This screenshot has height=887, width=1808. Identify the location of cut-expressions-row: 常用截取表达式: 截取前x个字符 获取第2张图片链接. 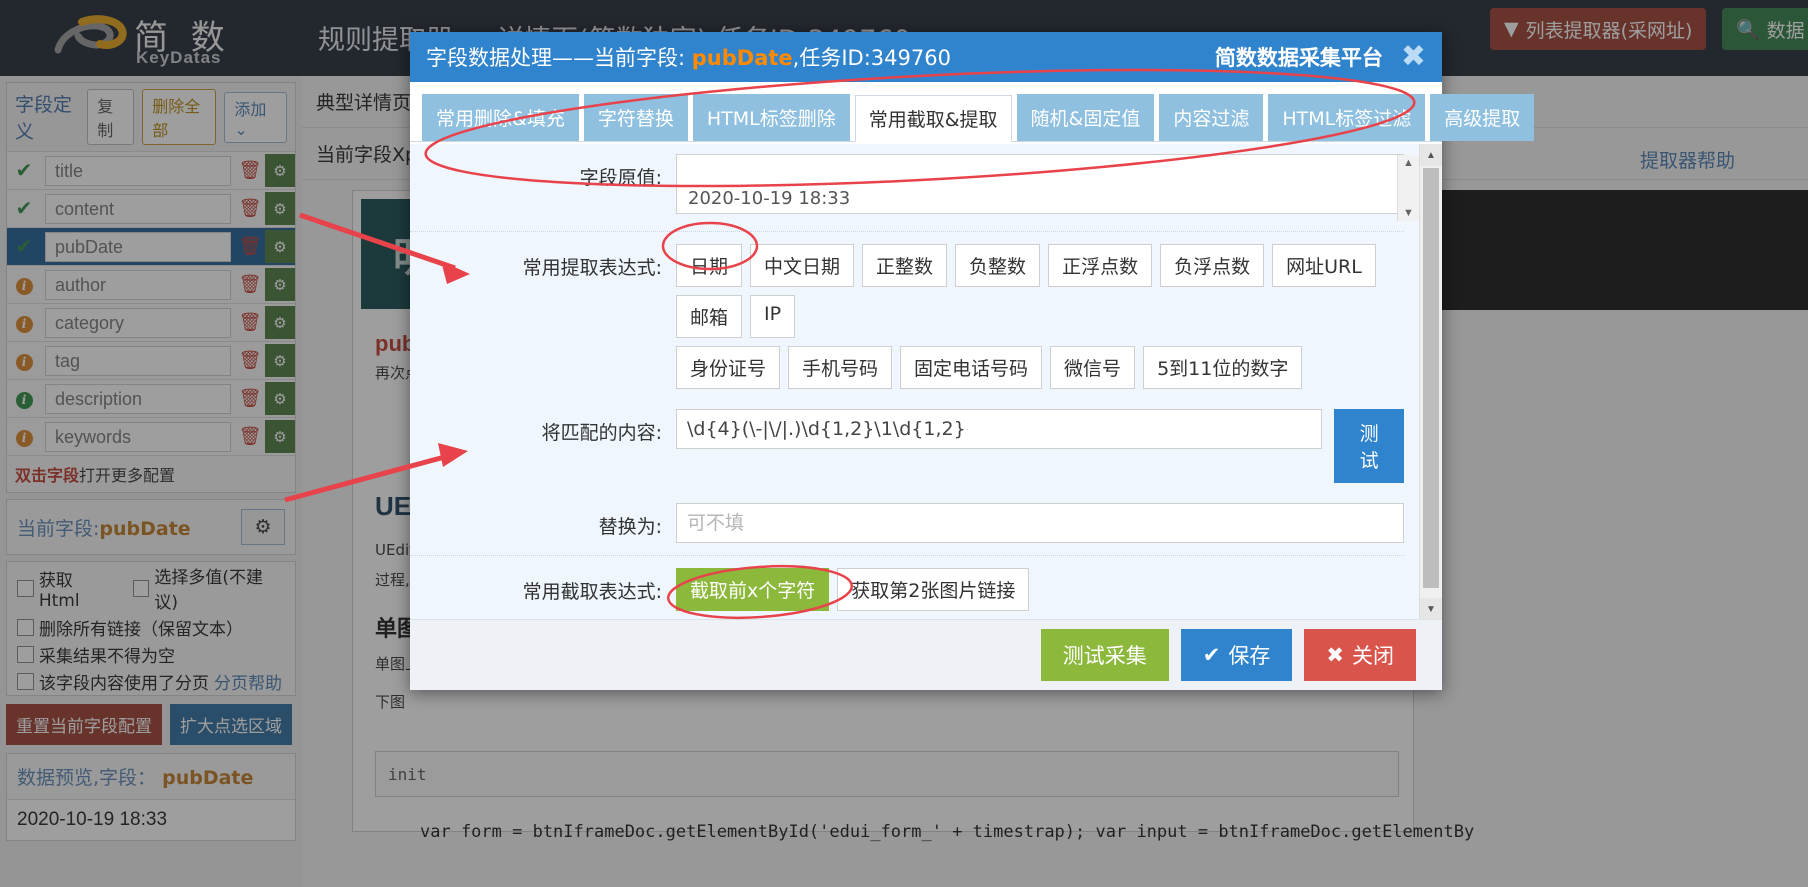
(915, 589).